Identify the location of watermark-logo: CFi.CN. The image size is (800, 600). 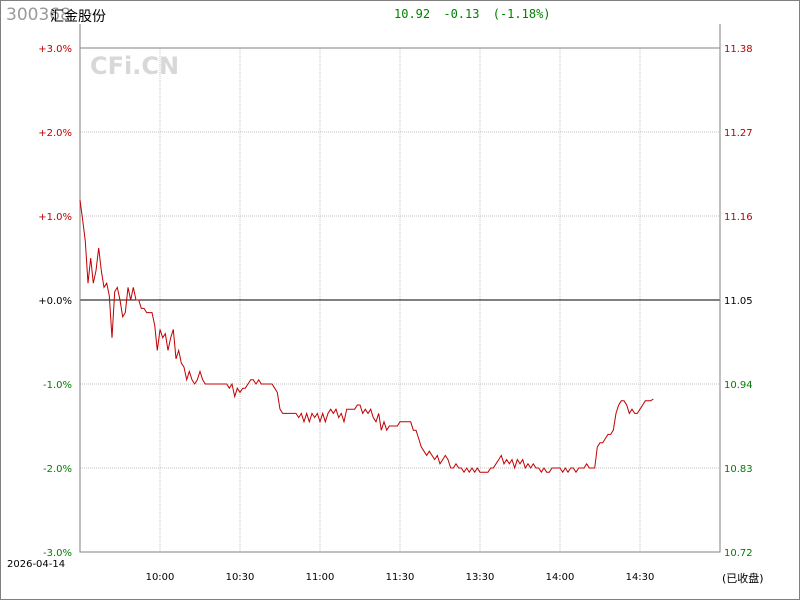
(134, 66).